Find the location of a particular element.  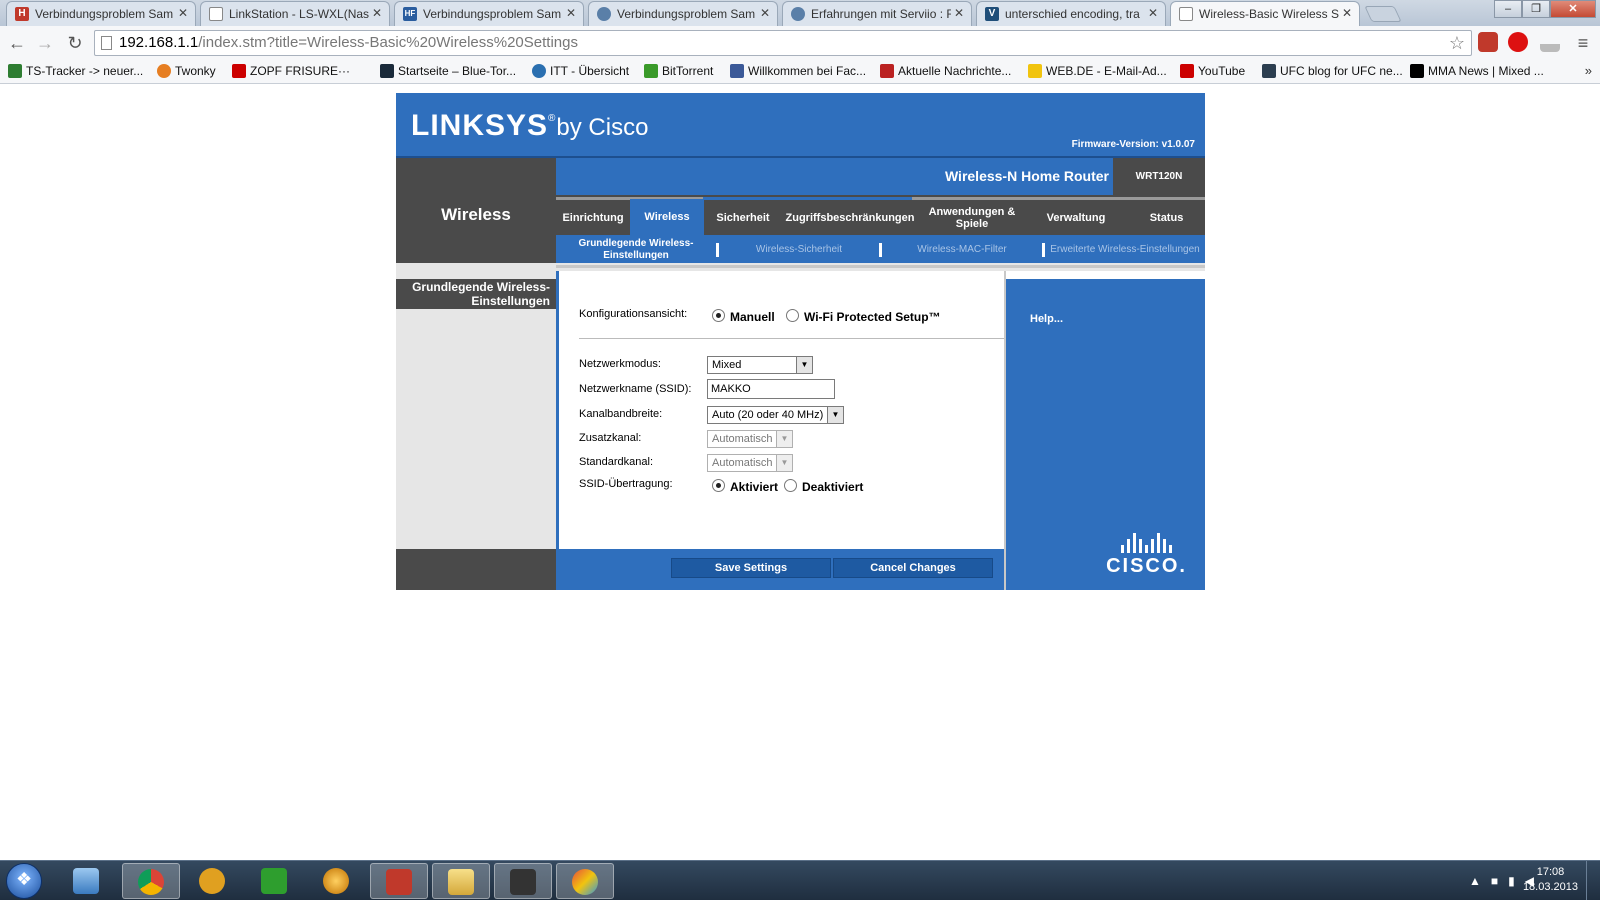

tab-einrichtung: Einrichtung is located at coordinates (593, 218).